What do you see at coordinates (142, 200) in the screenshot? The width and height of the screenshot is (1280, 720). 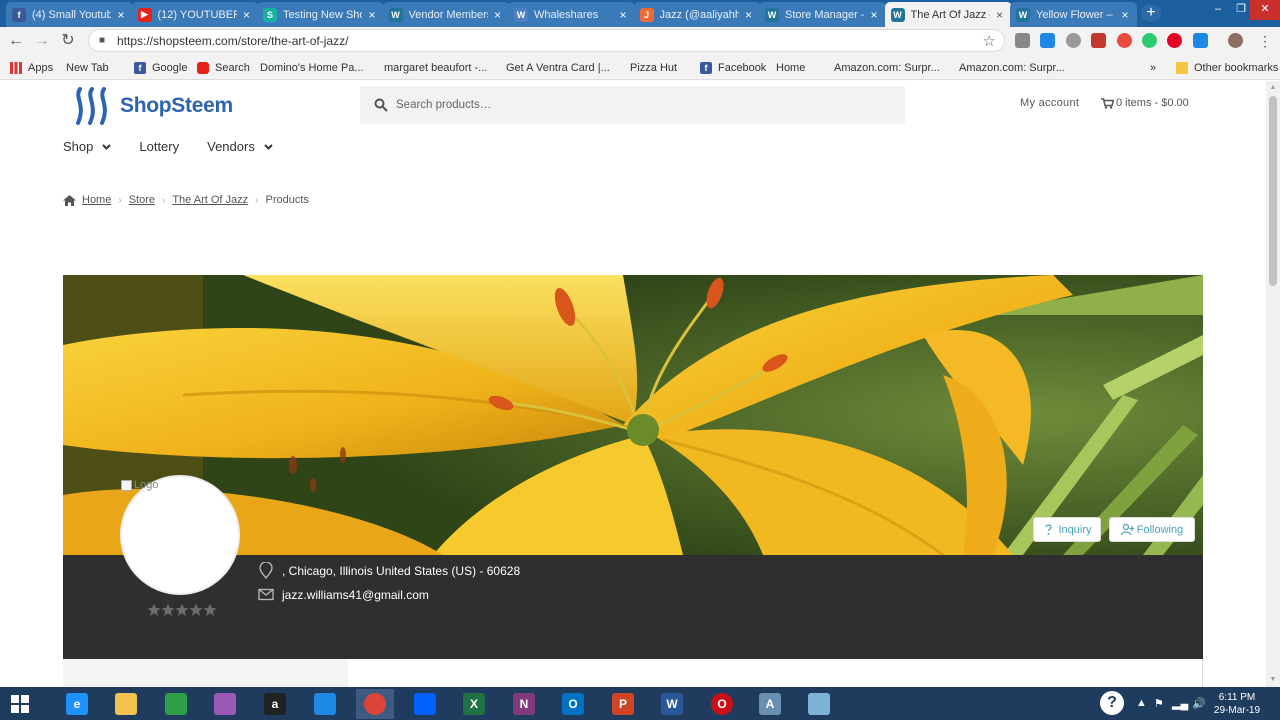 I see `breadcrumb-store: Store` at bounding box center [142, 200].